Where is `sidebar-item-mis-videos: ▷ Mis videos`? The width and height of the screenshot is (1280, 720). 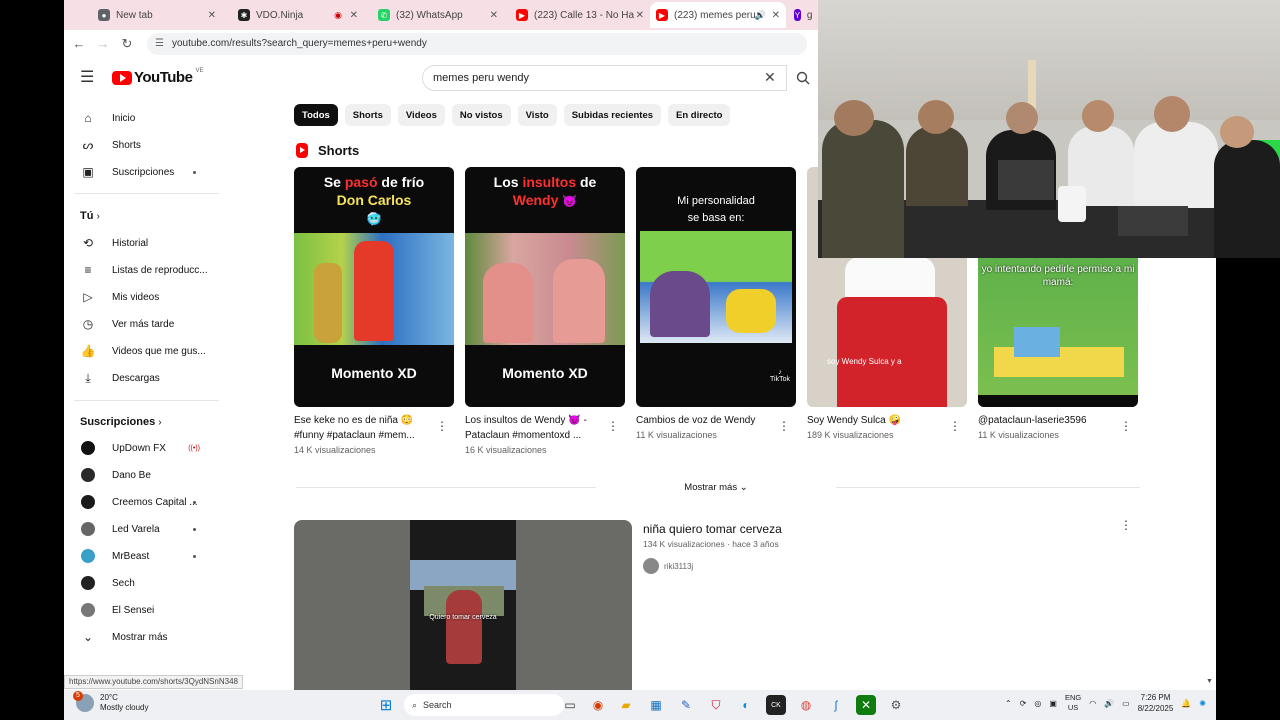 sidebar-item-mis-videos: ▷ Mis videos is located at coordinates (139, 297).